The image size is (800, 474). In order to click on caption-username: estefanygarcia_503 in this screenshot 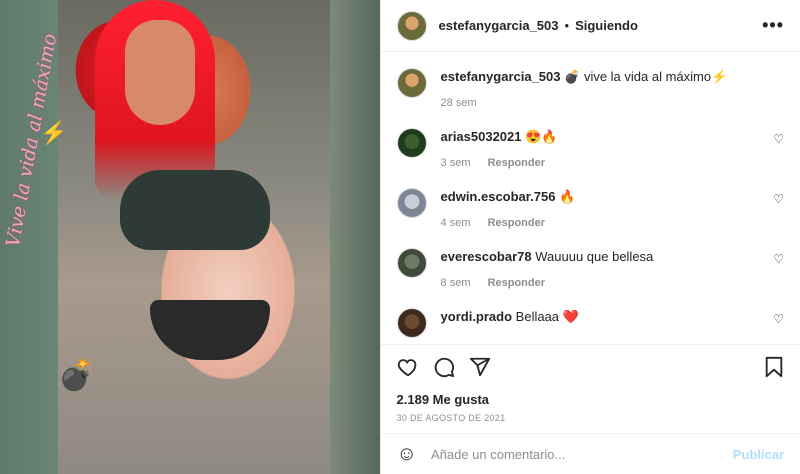, I will do `click(501, 76)`.